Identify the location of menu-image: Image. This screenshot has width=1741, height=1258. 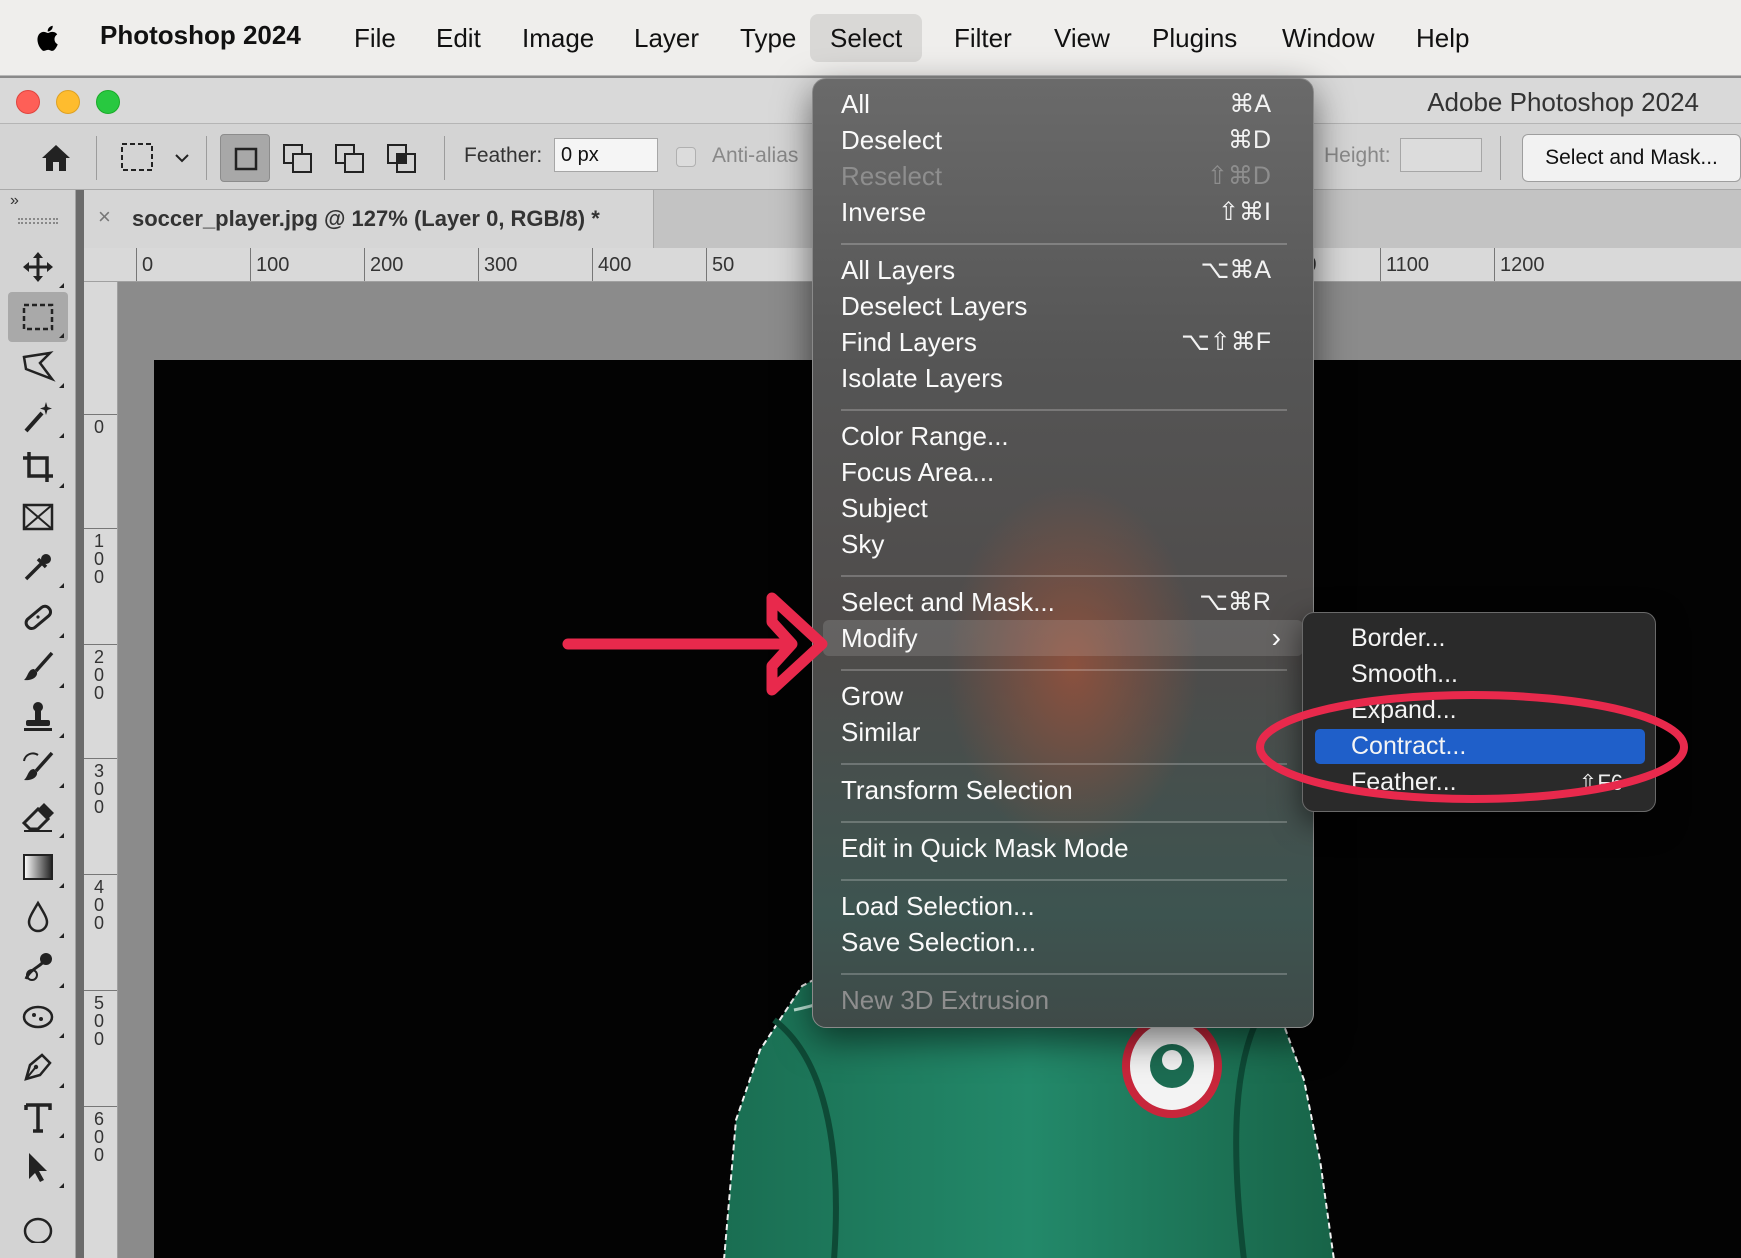
(558, 38).